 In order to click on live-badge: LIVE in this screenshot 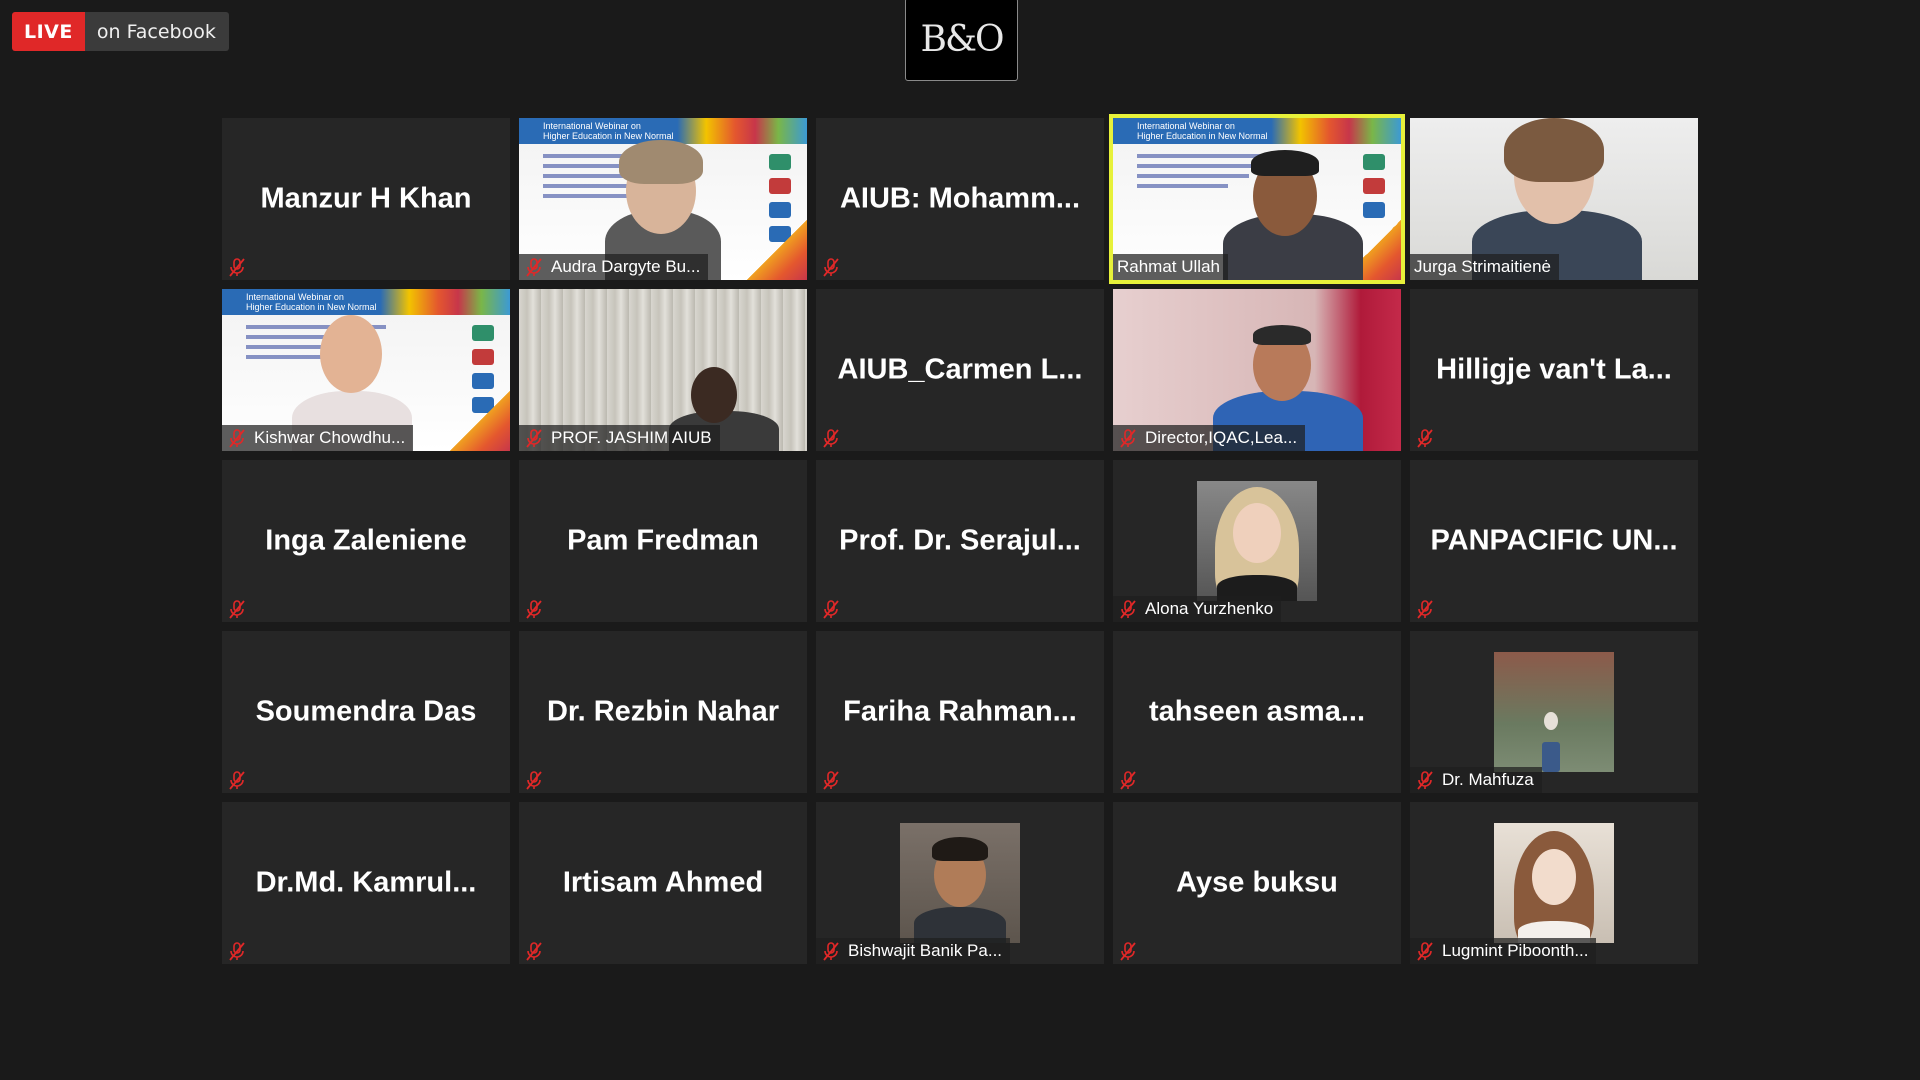, I will do `click(48, 31)`.